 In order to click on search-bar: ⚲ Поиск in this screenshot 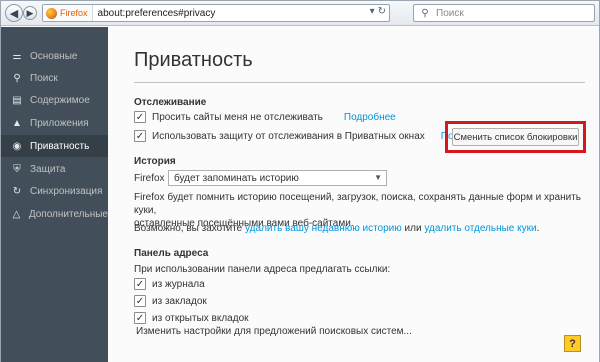, I will do `click(504, 13)`.